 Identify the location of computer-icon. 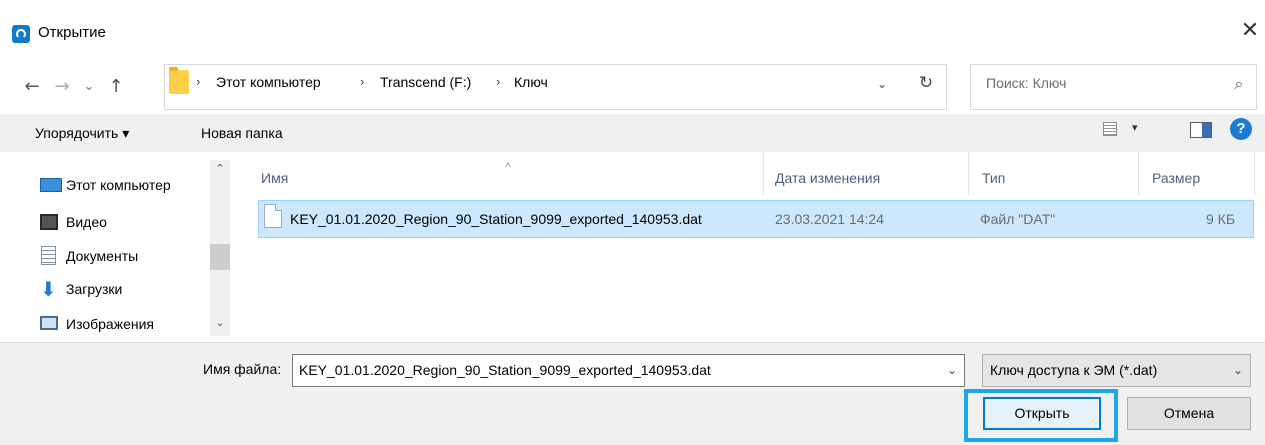
(51, 185).